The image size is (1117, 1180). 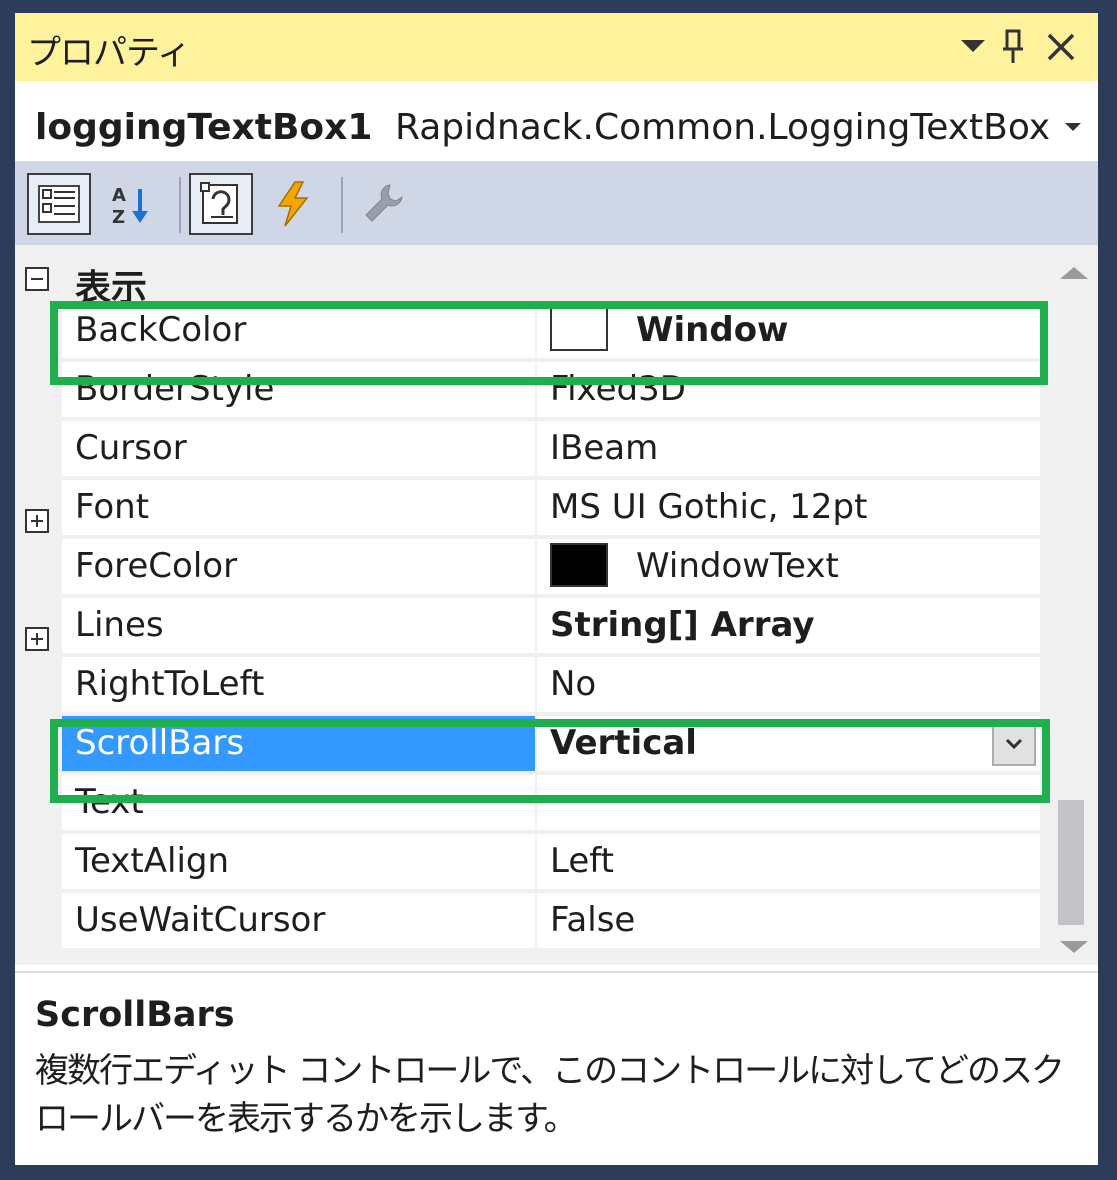 What do you see at coordinates (1061, 47) in the screenshot?
I see `close-icon` at bounding box center [1061, 47].